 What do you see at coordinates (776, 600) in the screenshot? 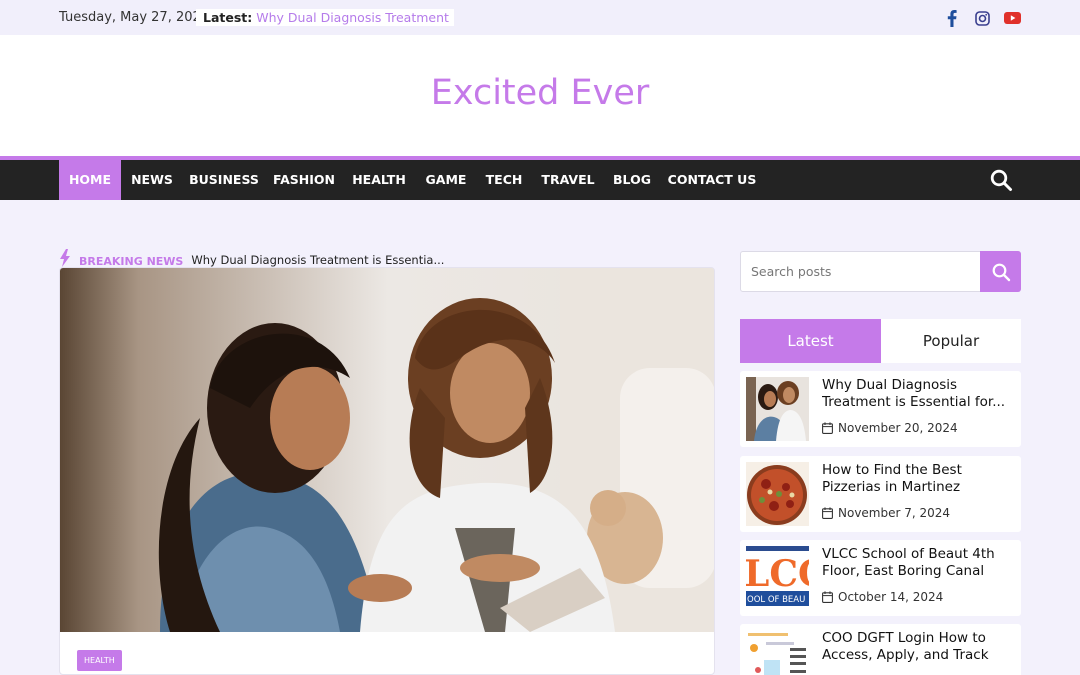
I see `svg-text: OOL OF BEAU` at bounding box center [776, 600].